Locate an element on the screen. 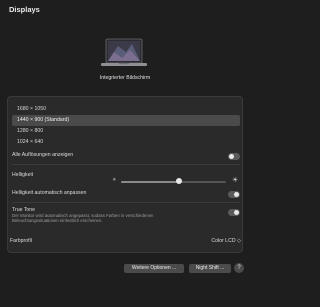 The width and height of the screenshot is (320, 307). color-profile-select: Color LCD ◇ is located at coordinates (226, 241).